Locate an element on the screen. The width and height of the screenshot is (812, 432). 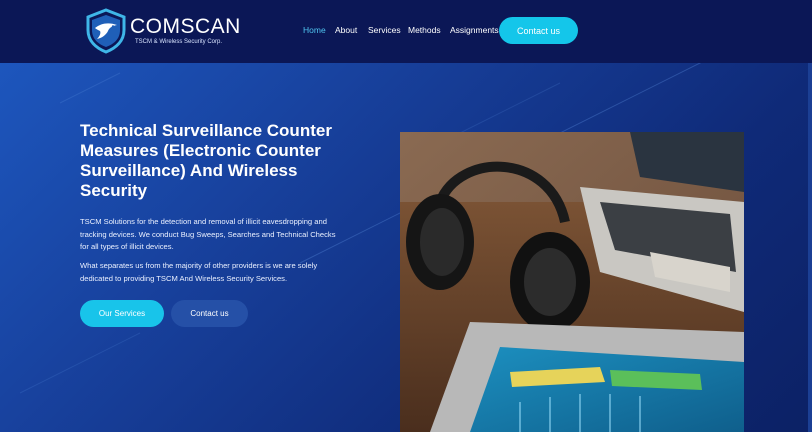
page-scrollbar is located at coordinates (810, 247).